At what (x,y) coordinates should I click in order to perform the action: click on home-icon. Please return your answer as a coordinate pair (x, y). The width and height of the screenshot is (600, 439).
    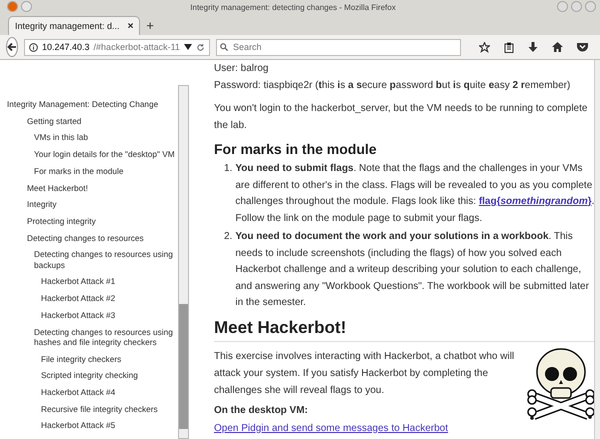
    Looking at the image, I should click on (557, 47).